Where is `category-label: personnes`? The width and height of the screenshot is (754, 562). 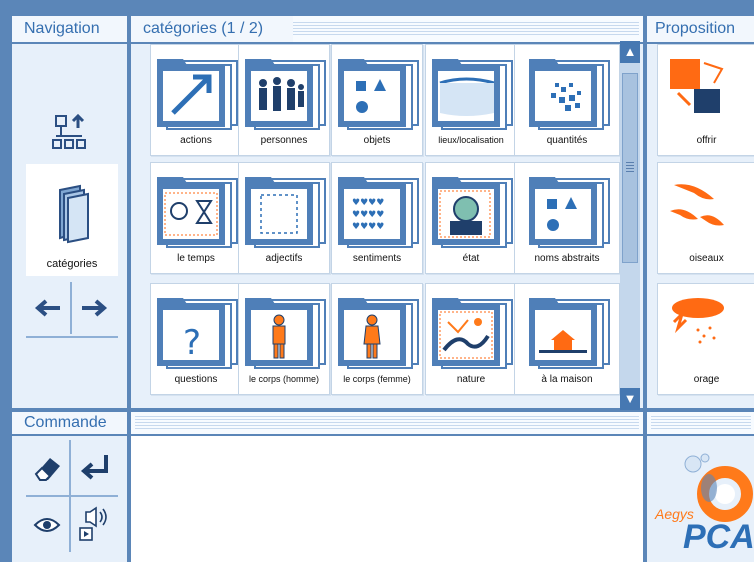 category-label: personnes is located at coordinates (284, 140).